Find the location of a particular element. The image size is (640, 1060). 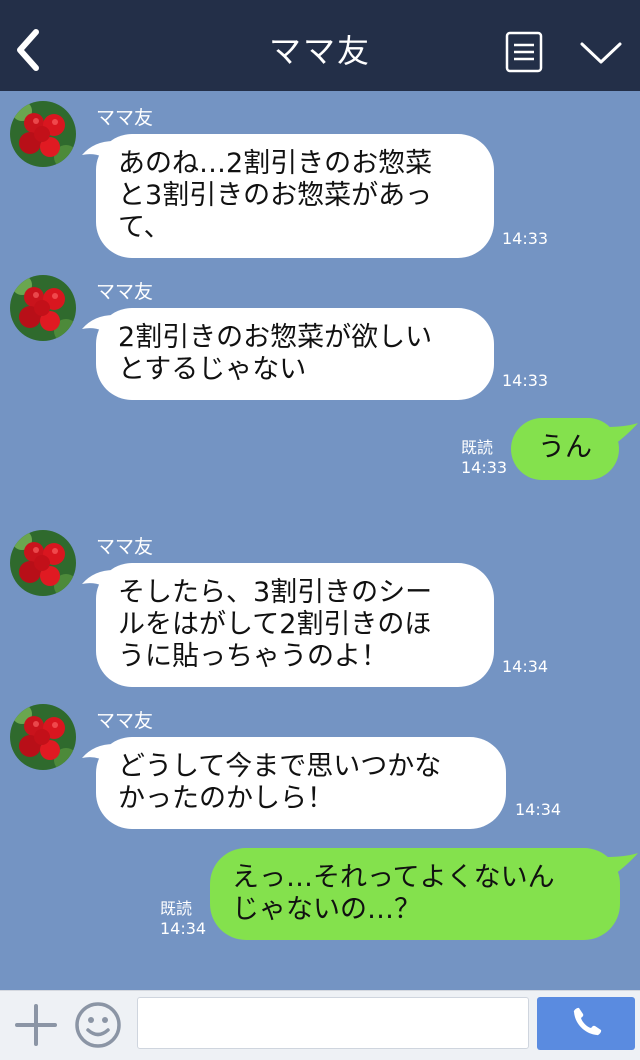

read-receipt: 既読 14:33 is located at coordinates (484, 458).